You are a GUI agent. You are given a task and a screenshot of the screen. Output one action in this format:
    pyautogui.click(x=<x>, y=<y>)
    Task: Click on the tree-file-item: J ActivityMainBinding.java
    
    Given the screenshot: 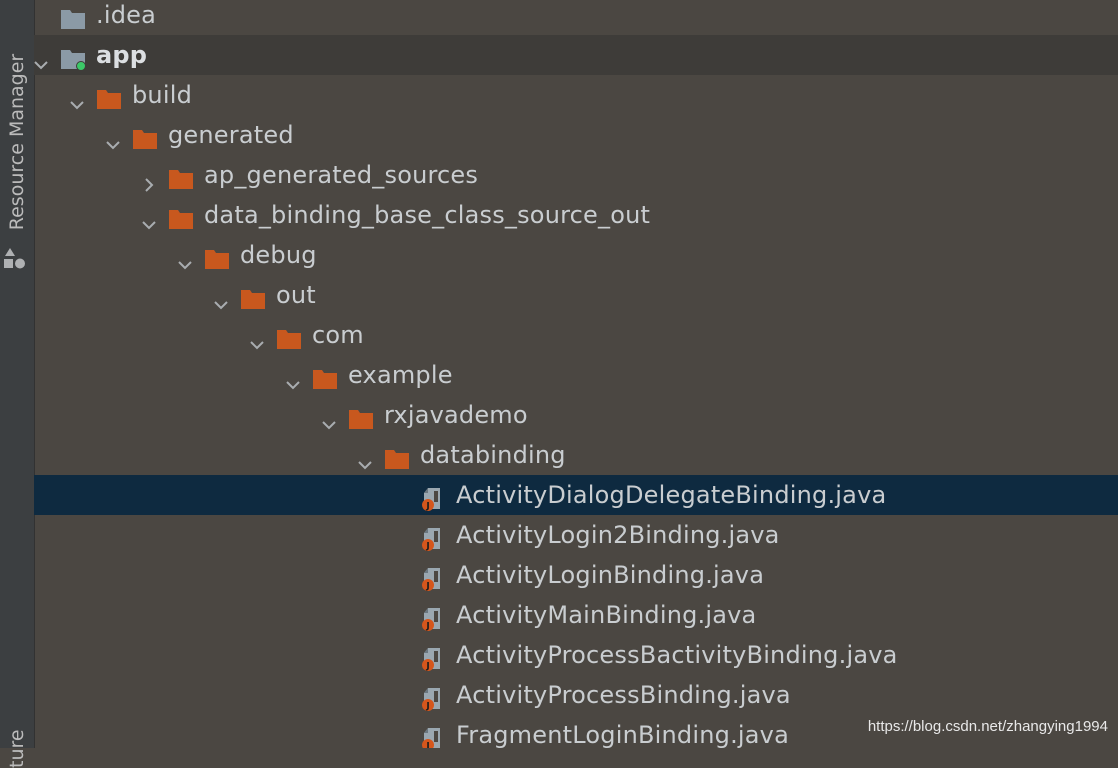 What is the action you would take?
    pyautogui.click(x=576, y=615)
    